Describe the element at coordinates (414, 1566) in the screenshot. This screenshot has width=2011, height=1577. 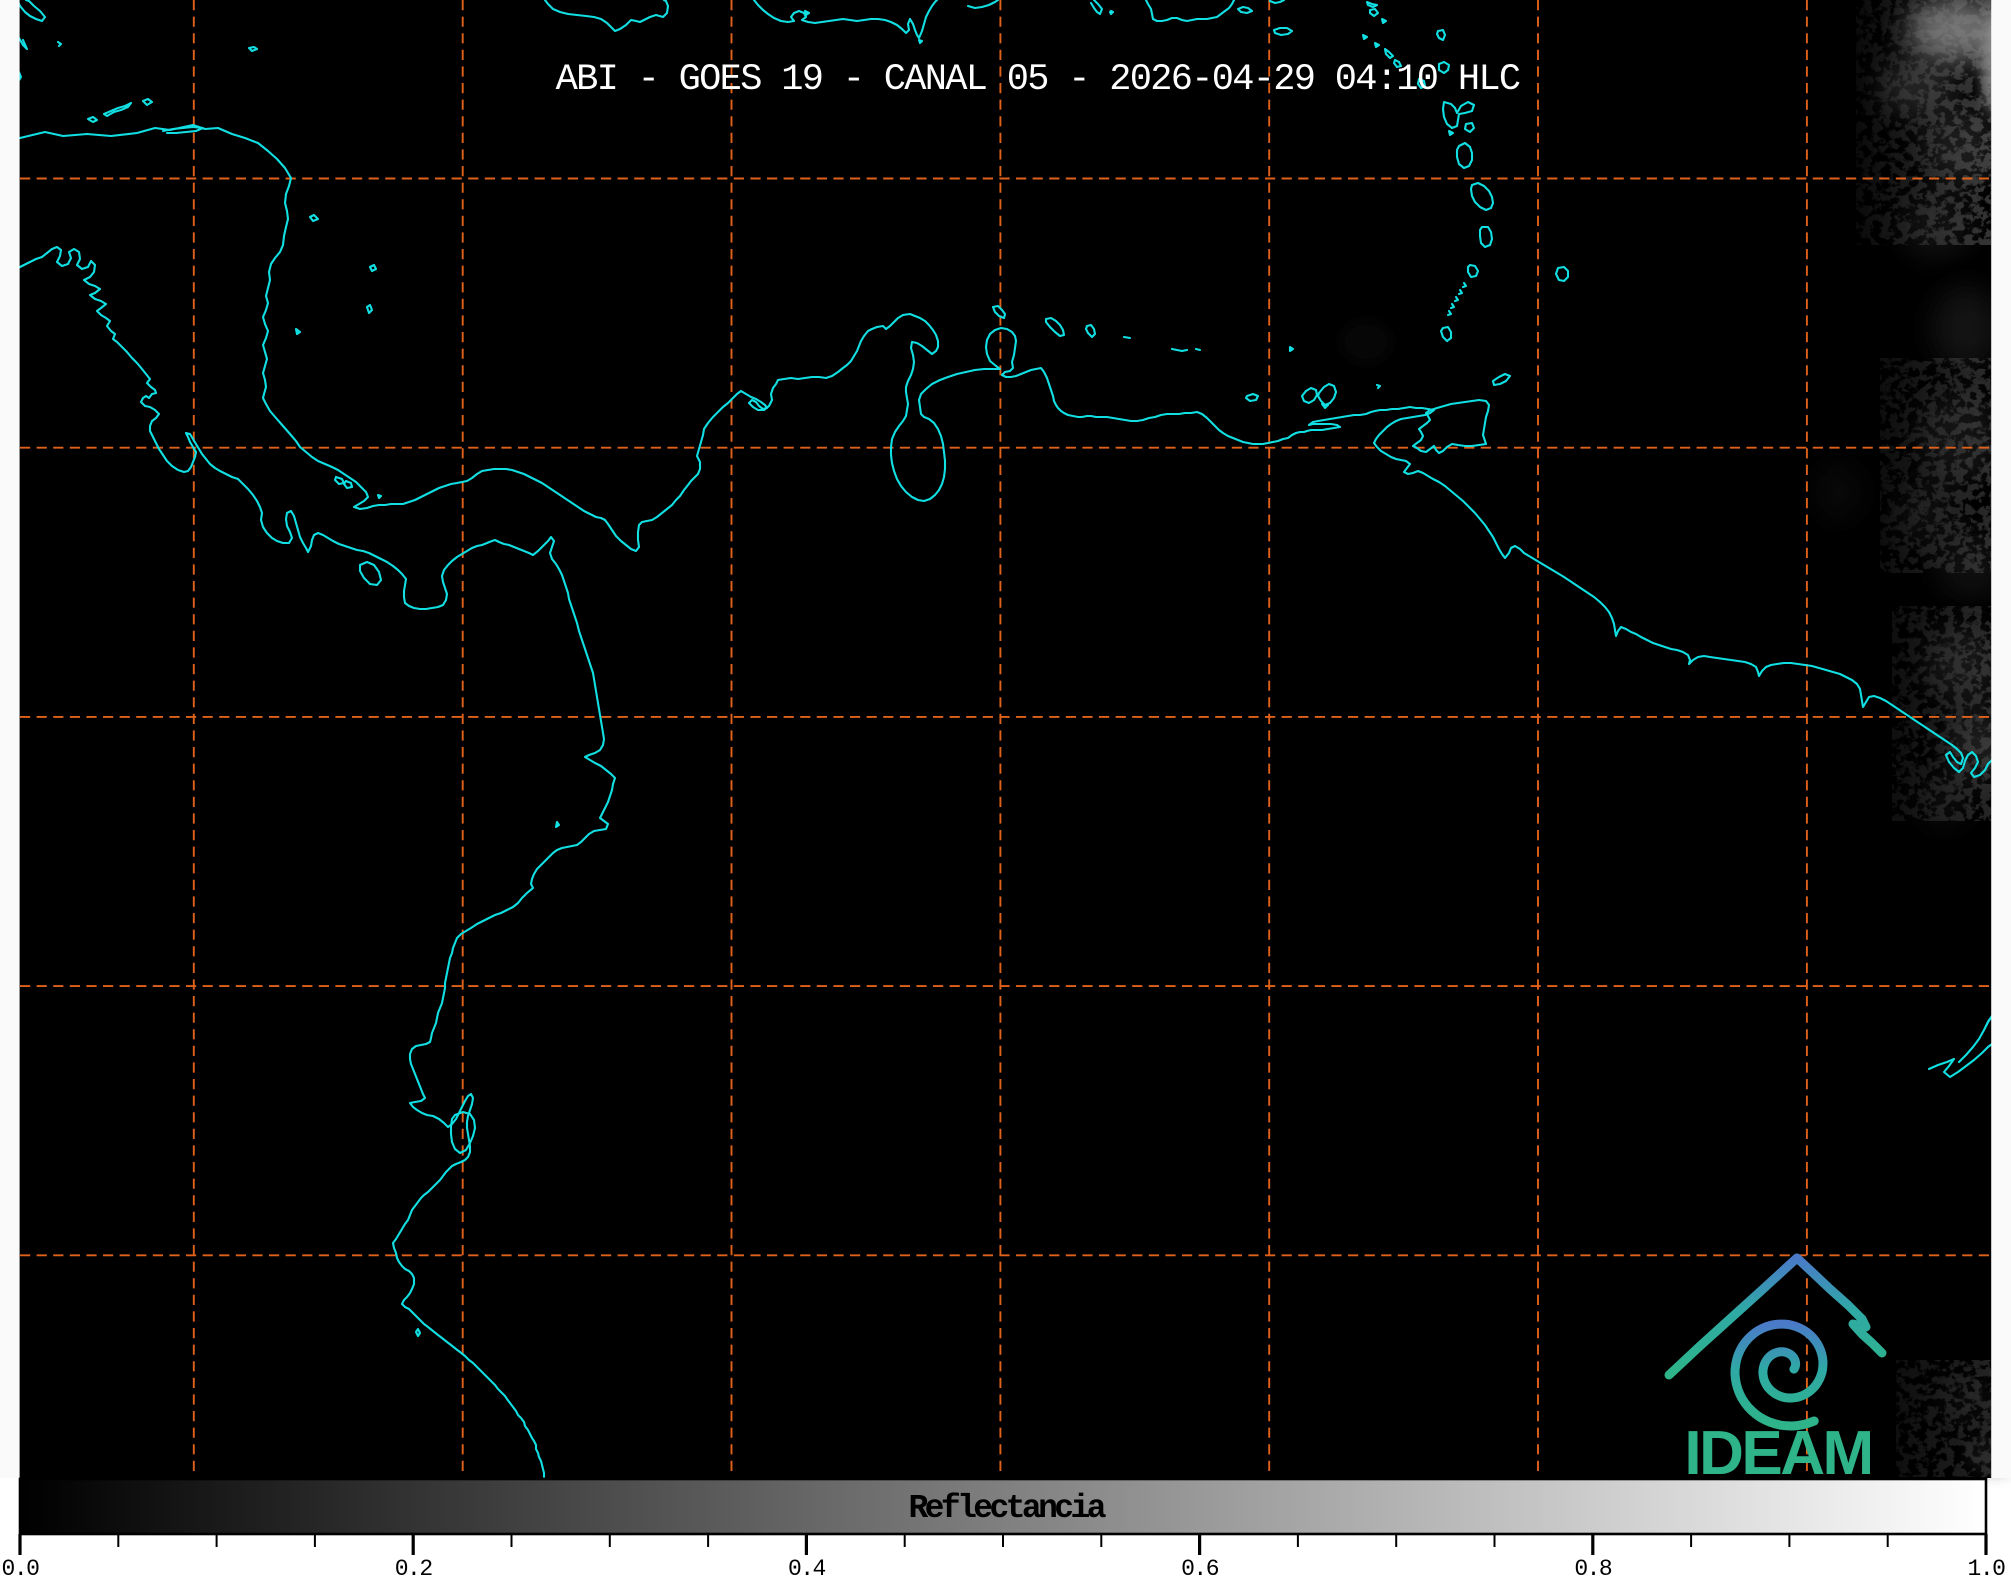
I see `svg-text: 0.2` at that location.